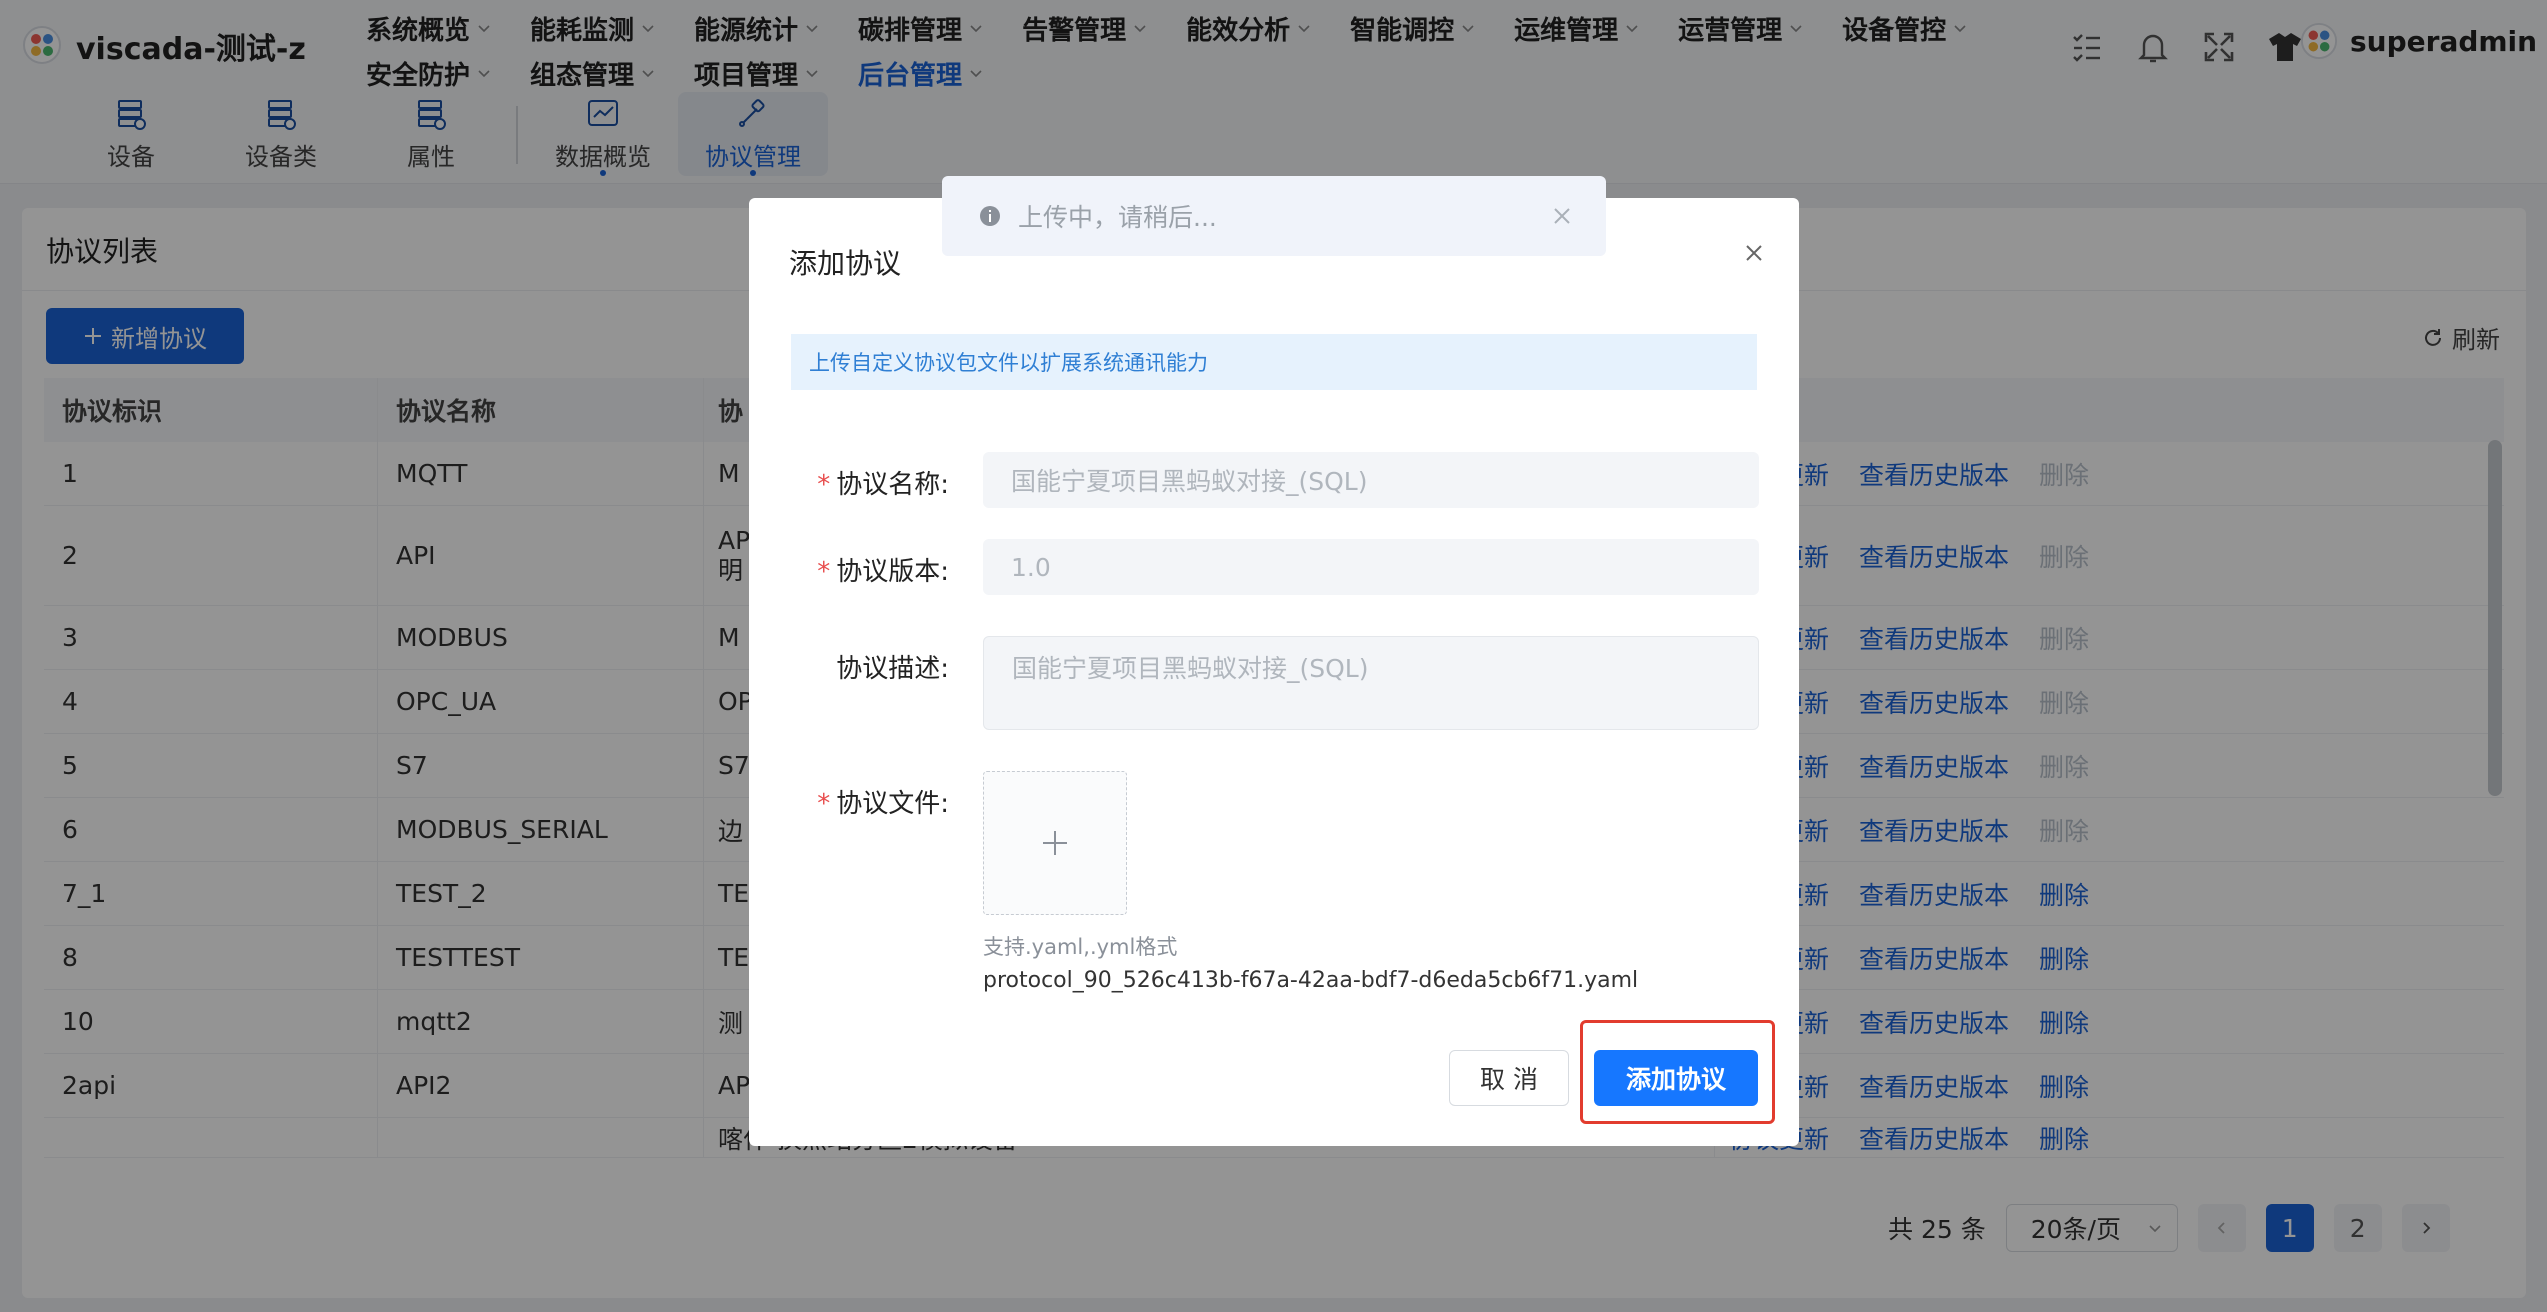 The height and width of the screenshot is (1312, 2547). Describe the element at coordinates (1371, 683) in the screenshot. I see `protocol-desc-textarea: 国能宁夏项目黑蚂蚁对接_(SQL)` at that location.